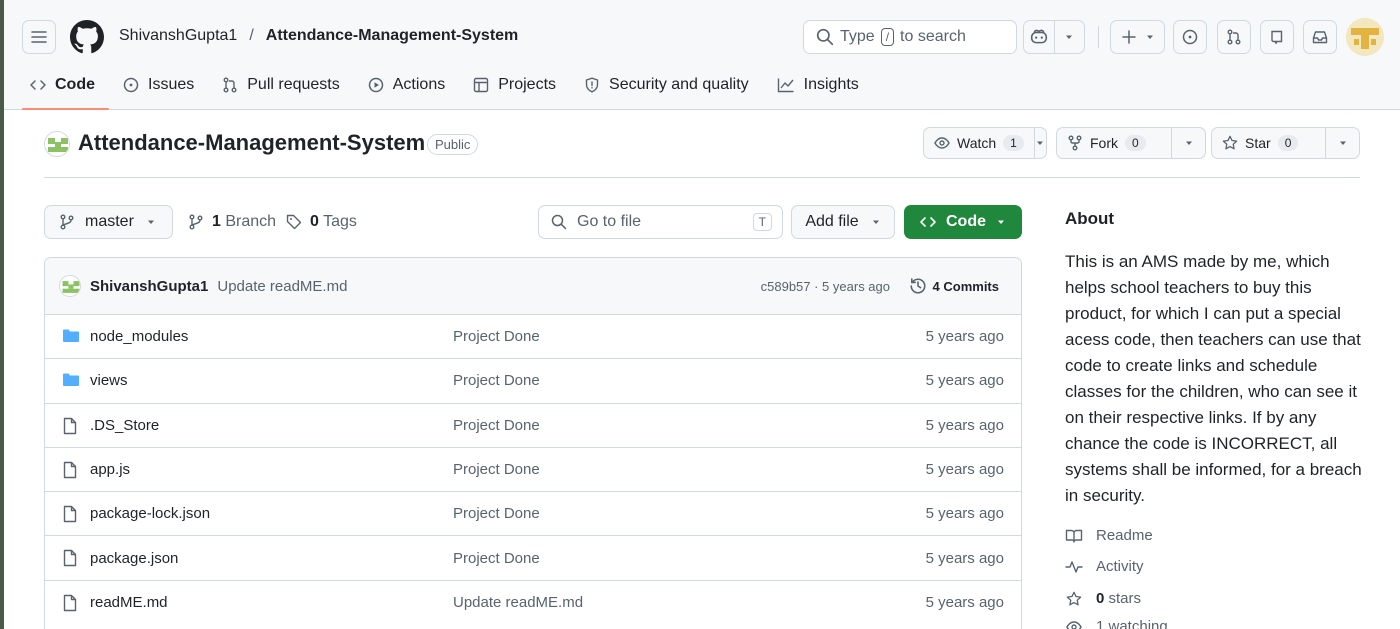 This screenshot has width=1400, height=629. What do you see at coordinates (910, 37) in the screenshot?
I see `global-search-input: Type / to search` at bounding box center [910, 37].